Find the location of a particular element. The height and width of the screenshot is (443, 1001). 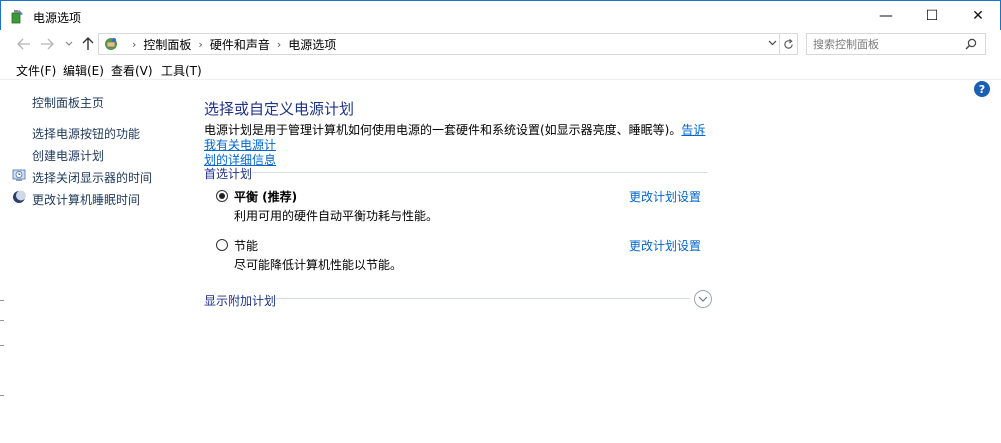

choose-display-off-time-link: 选择关闭显示器的时间 is located at coordinates (92, 177).